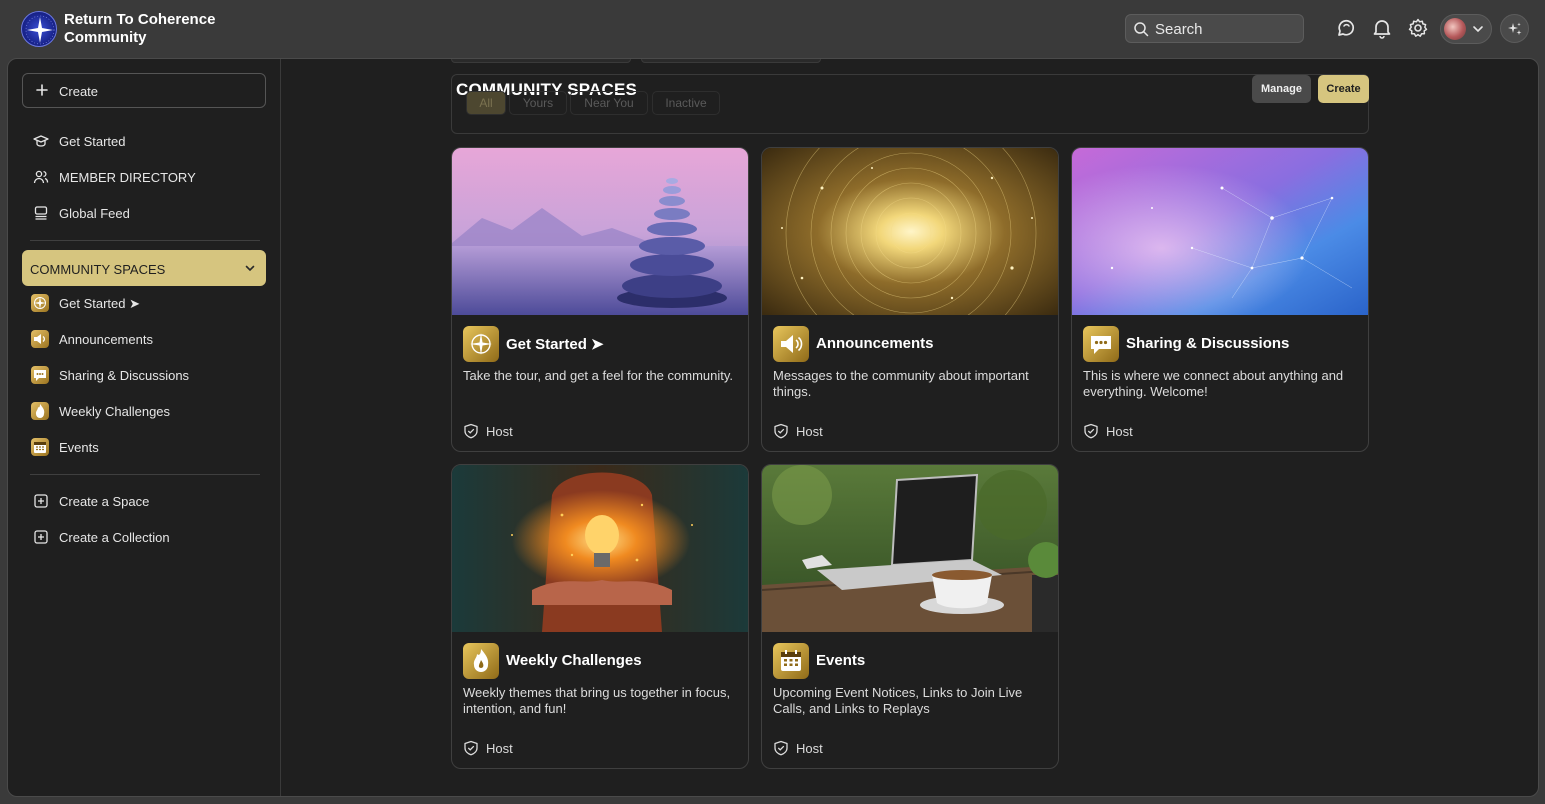 This screenshot has height=804, width=1545. What do you see at coordinates (106, 339) in the screenshot?
I see `sidebar-item-label: Announcements` at bounding box center [106, 339].